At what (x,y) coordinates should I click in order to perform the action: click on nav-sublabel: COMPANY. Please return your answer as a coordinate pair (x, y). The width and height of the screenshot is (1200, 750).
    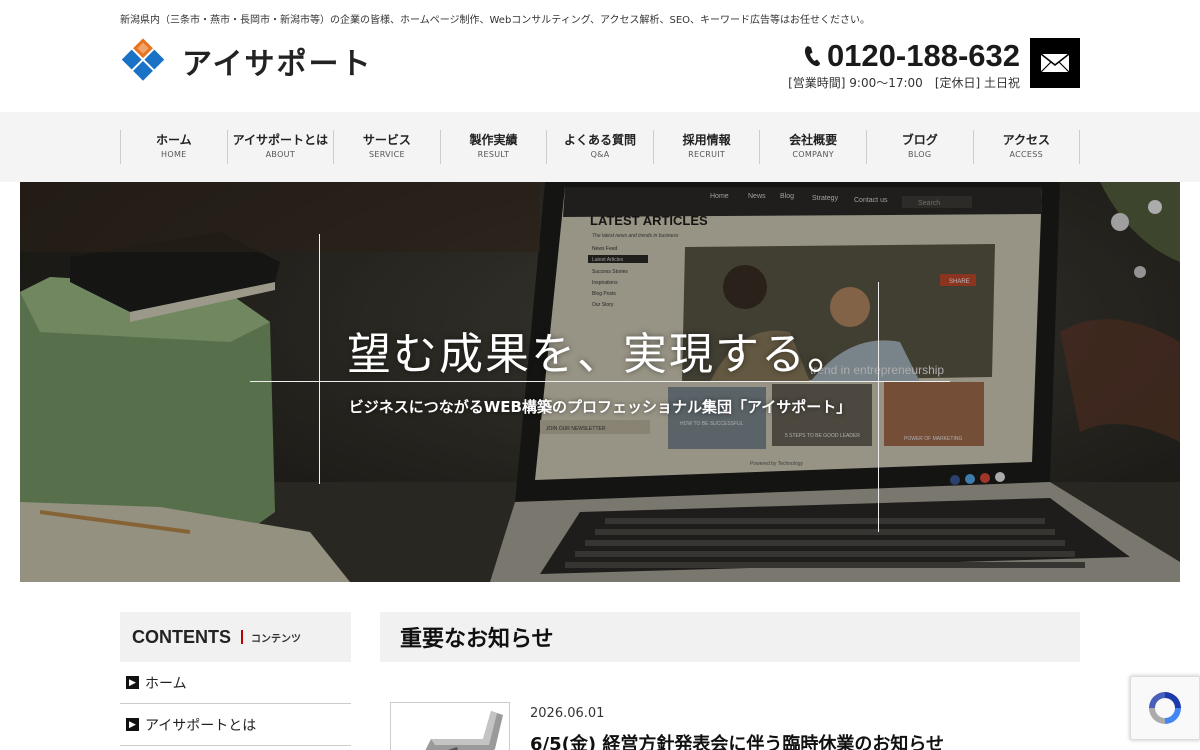
    Looking at the image, I should click on (813, 154).